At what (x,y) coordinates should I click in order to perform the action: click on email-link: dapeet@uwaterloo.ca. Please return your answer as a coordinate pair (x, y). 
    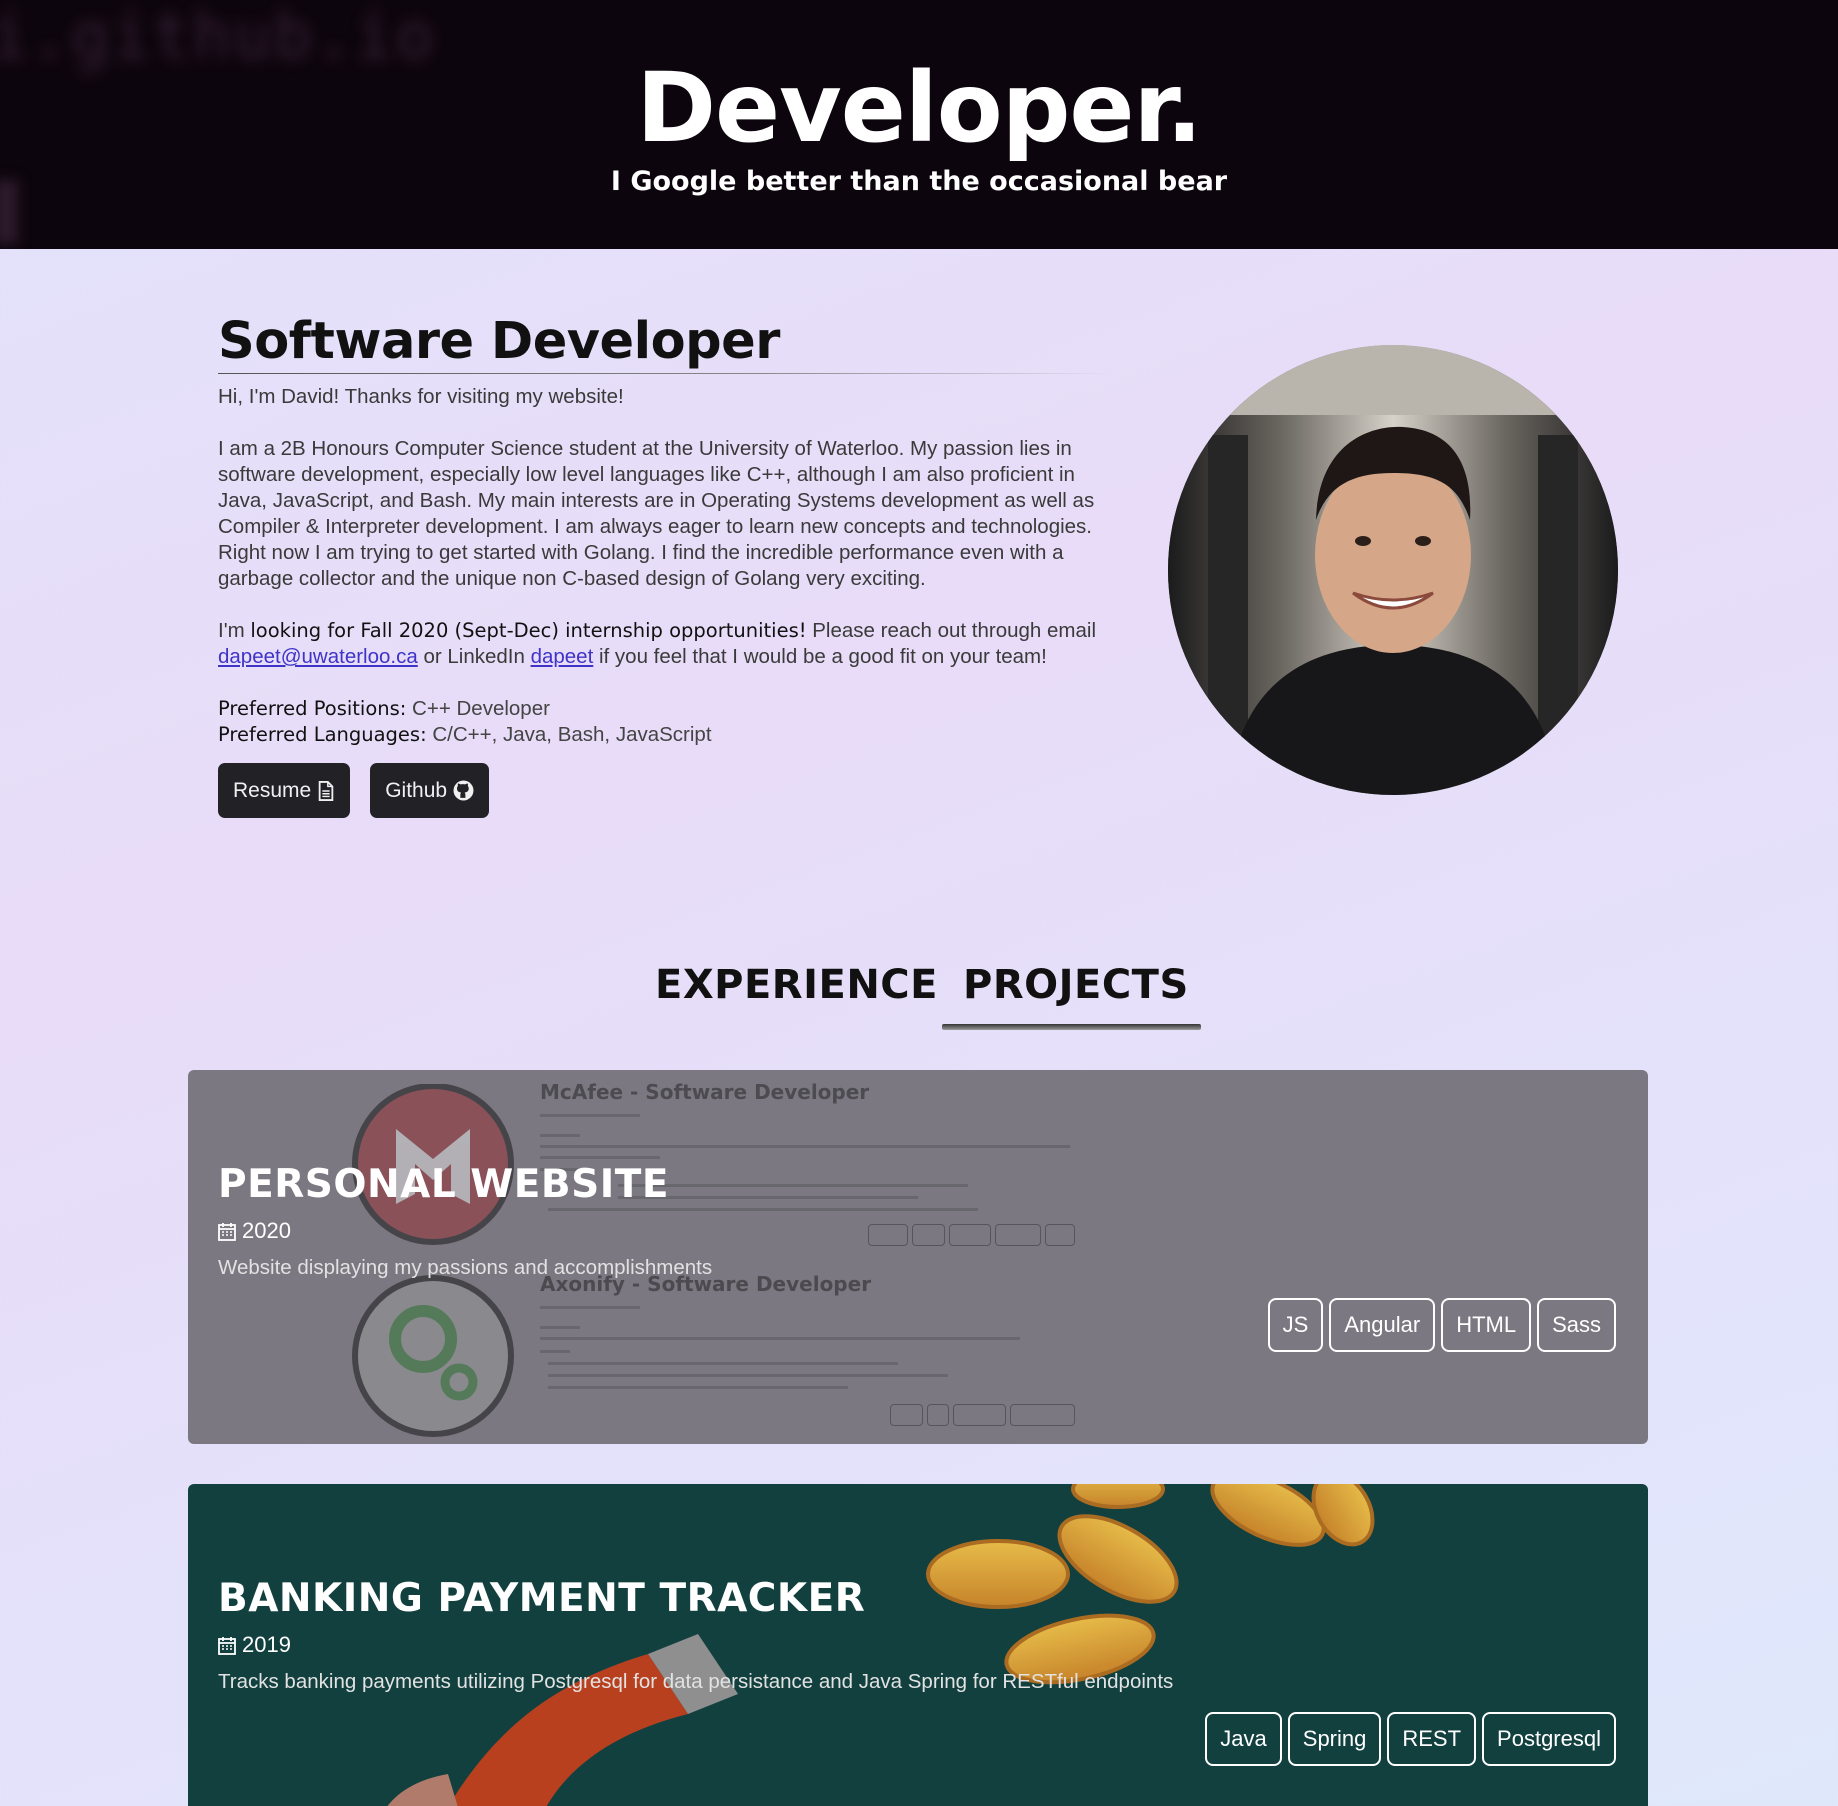
    Looking at the image, I should click on (318, 656).